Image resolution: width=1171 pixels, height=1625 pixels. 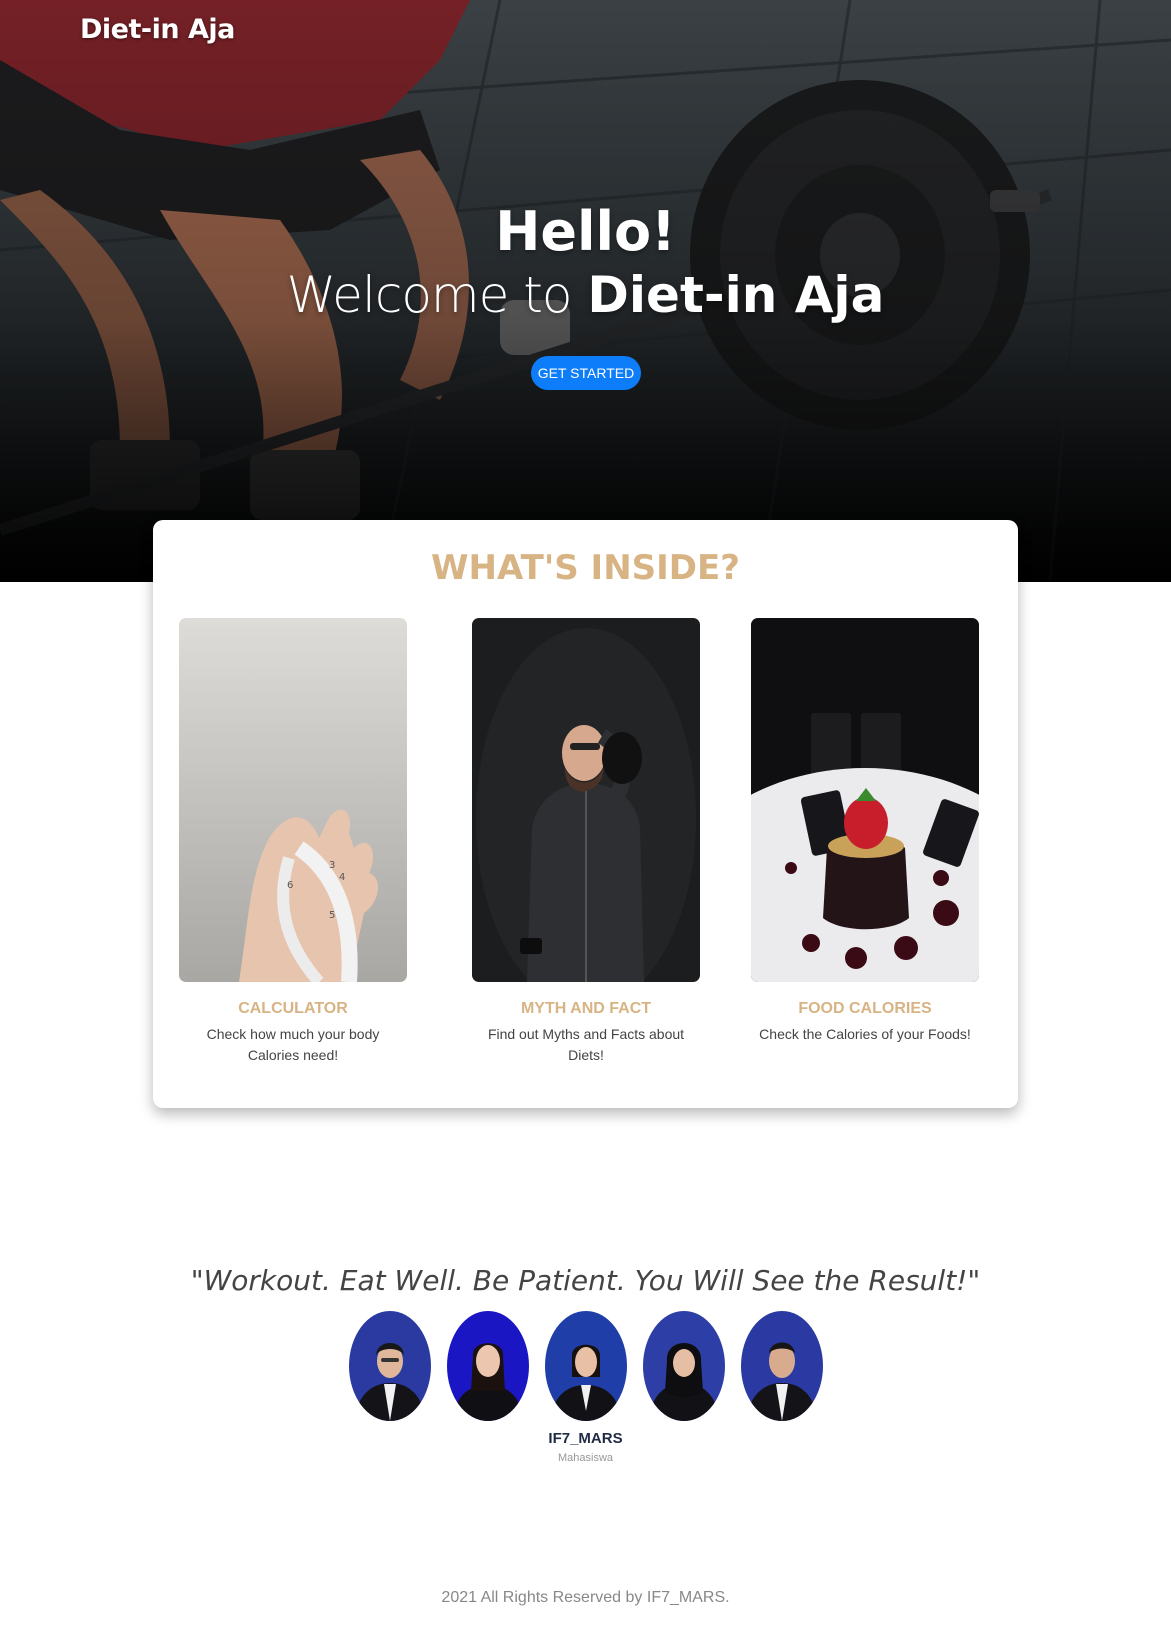 I want to click on team-role: Mahasiswa, so click(x=585, y=1458).